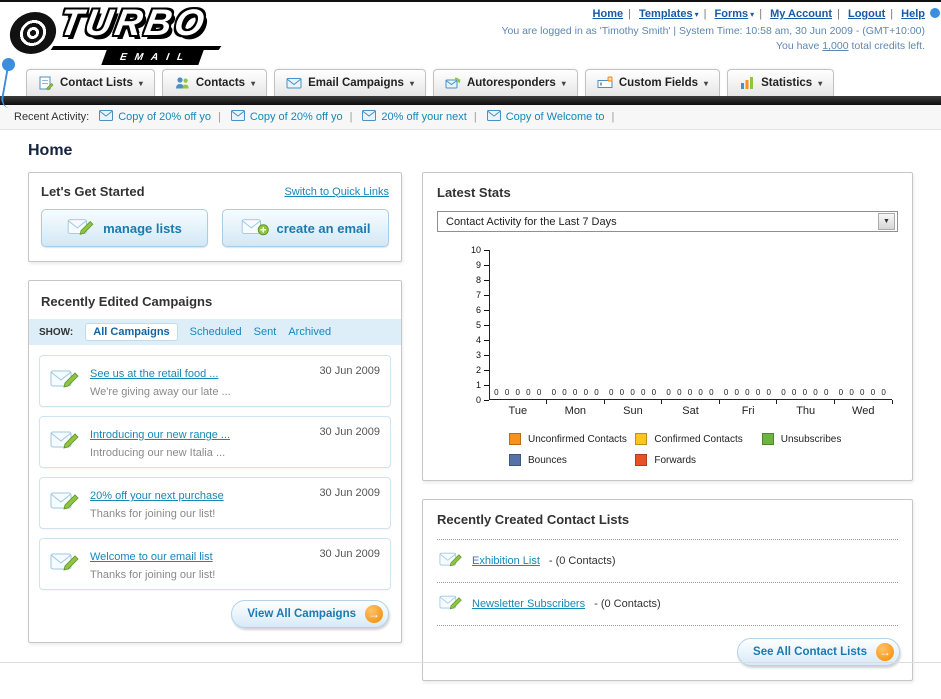 The height and width of the screenshot is (699, 941). I want to click on campaign-title-link: Welcome to our email list, so click(151, 557).